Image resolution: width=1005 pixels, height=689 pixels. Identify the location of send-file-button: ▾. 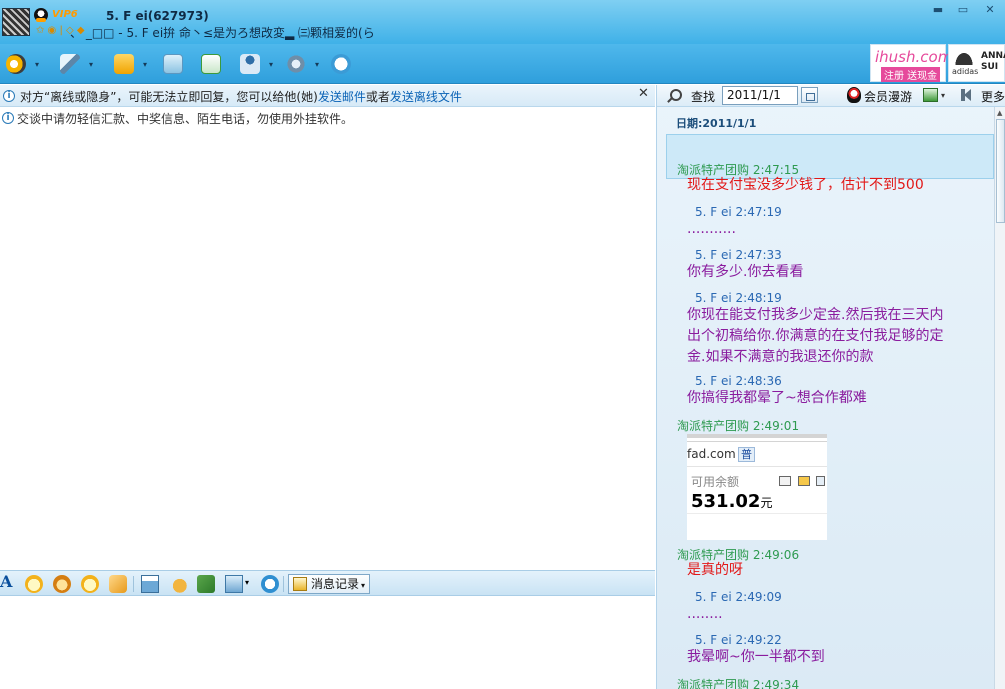
(128, 64).